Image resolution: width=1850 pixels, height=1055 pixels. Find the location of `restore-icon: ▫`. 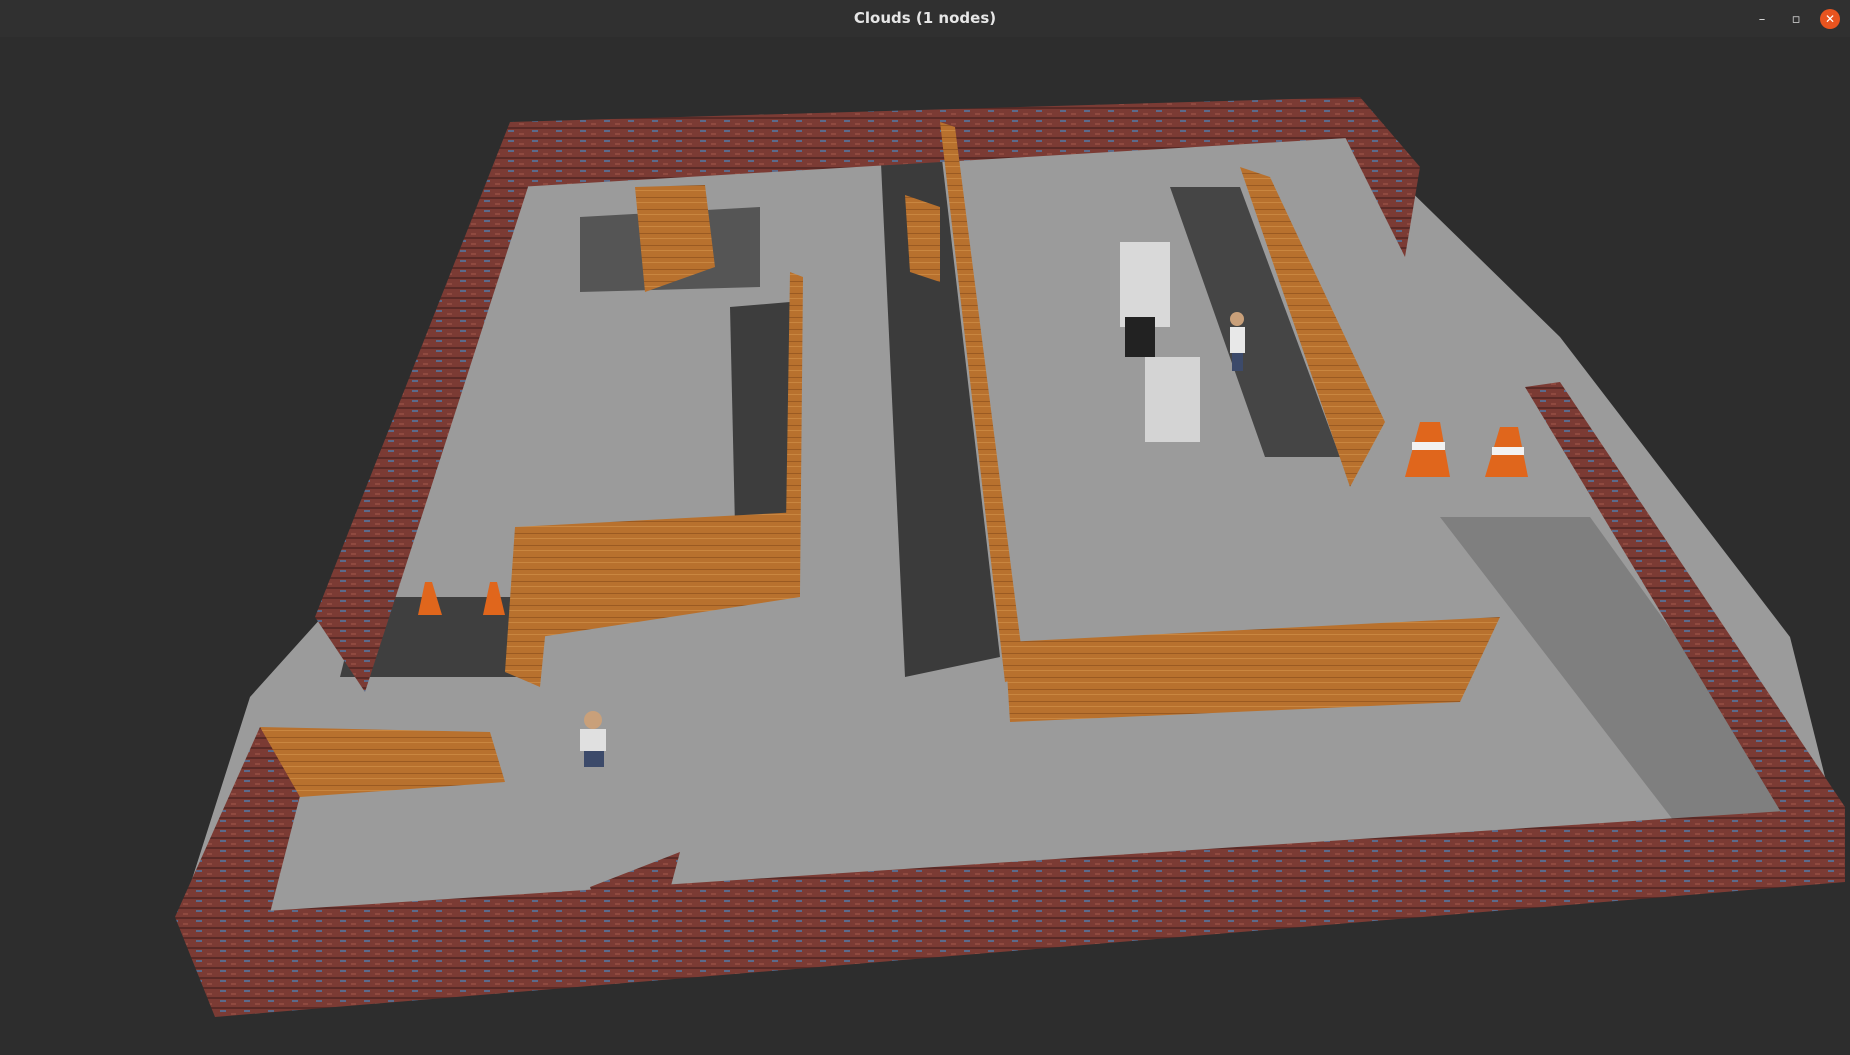

restore-icon: ▫ is located at coordinates (1796, 19).